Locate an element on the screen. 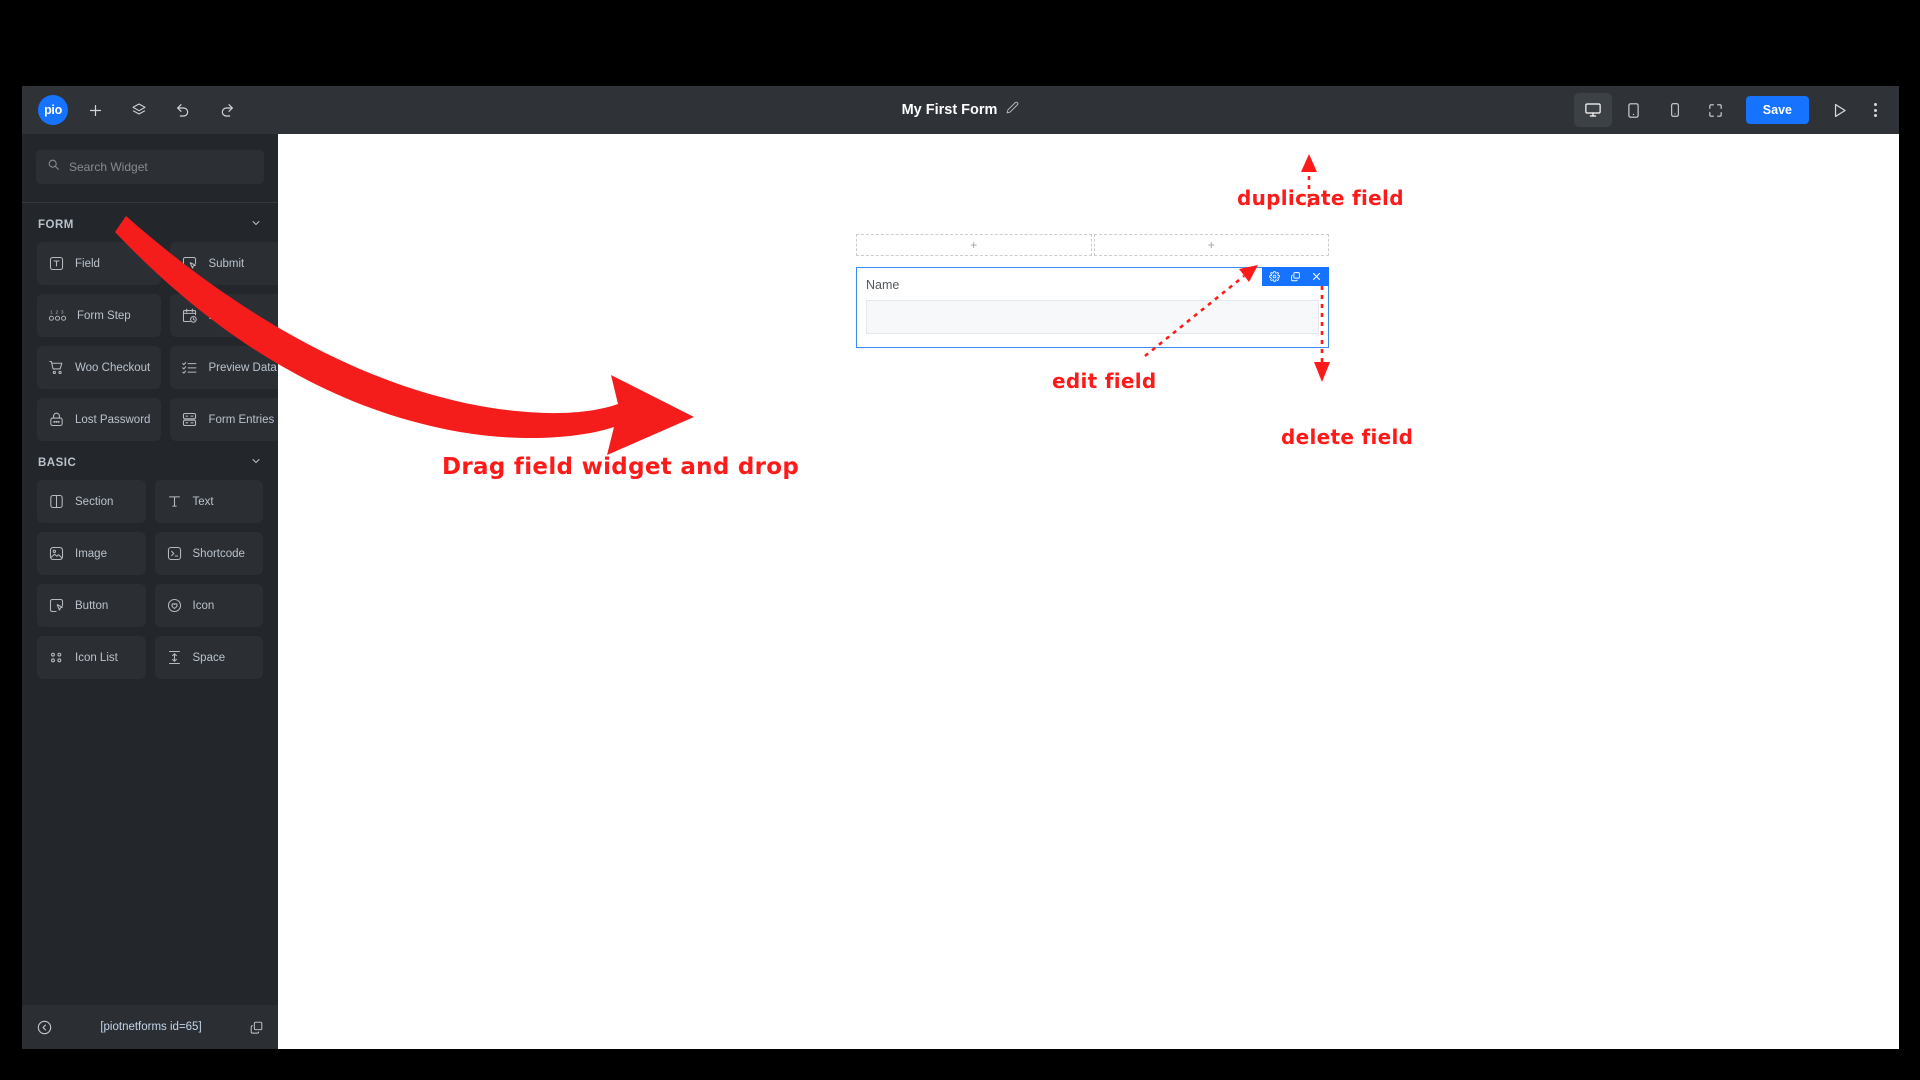 Image resolution: width=1920 pixels, height=1080 pixels. lock-icon is located at coordinates (56, 419).